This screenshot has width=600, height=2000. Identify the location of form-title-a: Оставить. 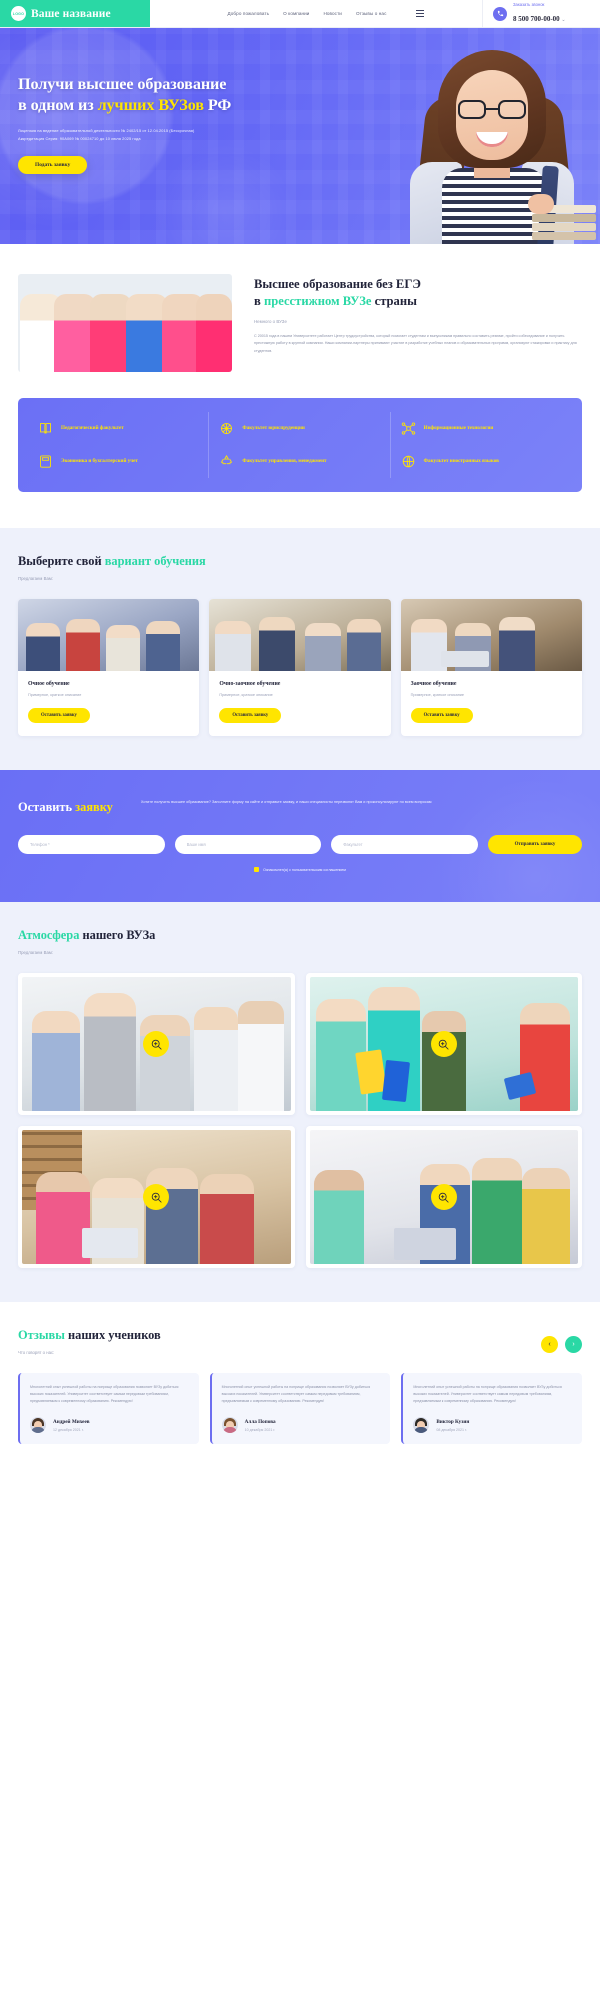
(47, 807).